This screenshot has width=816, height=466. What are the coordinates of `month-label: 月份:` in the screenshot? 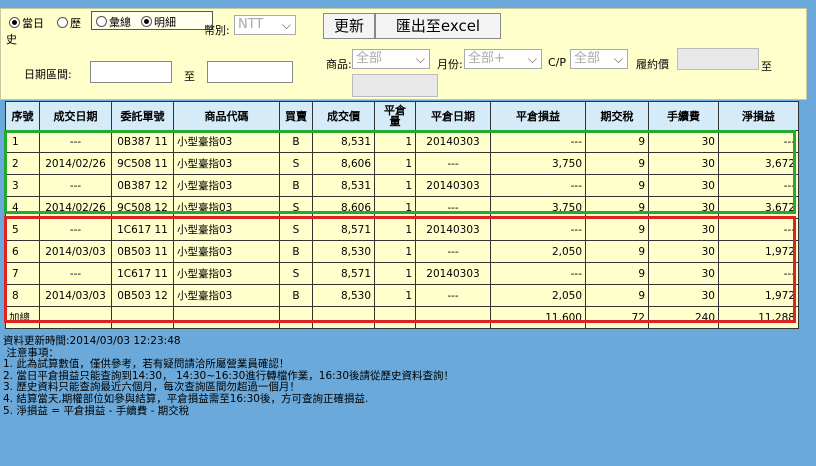 It's located at (450, 64).